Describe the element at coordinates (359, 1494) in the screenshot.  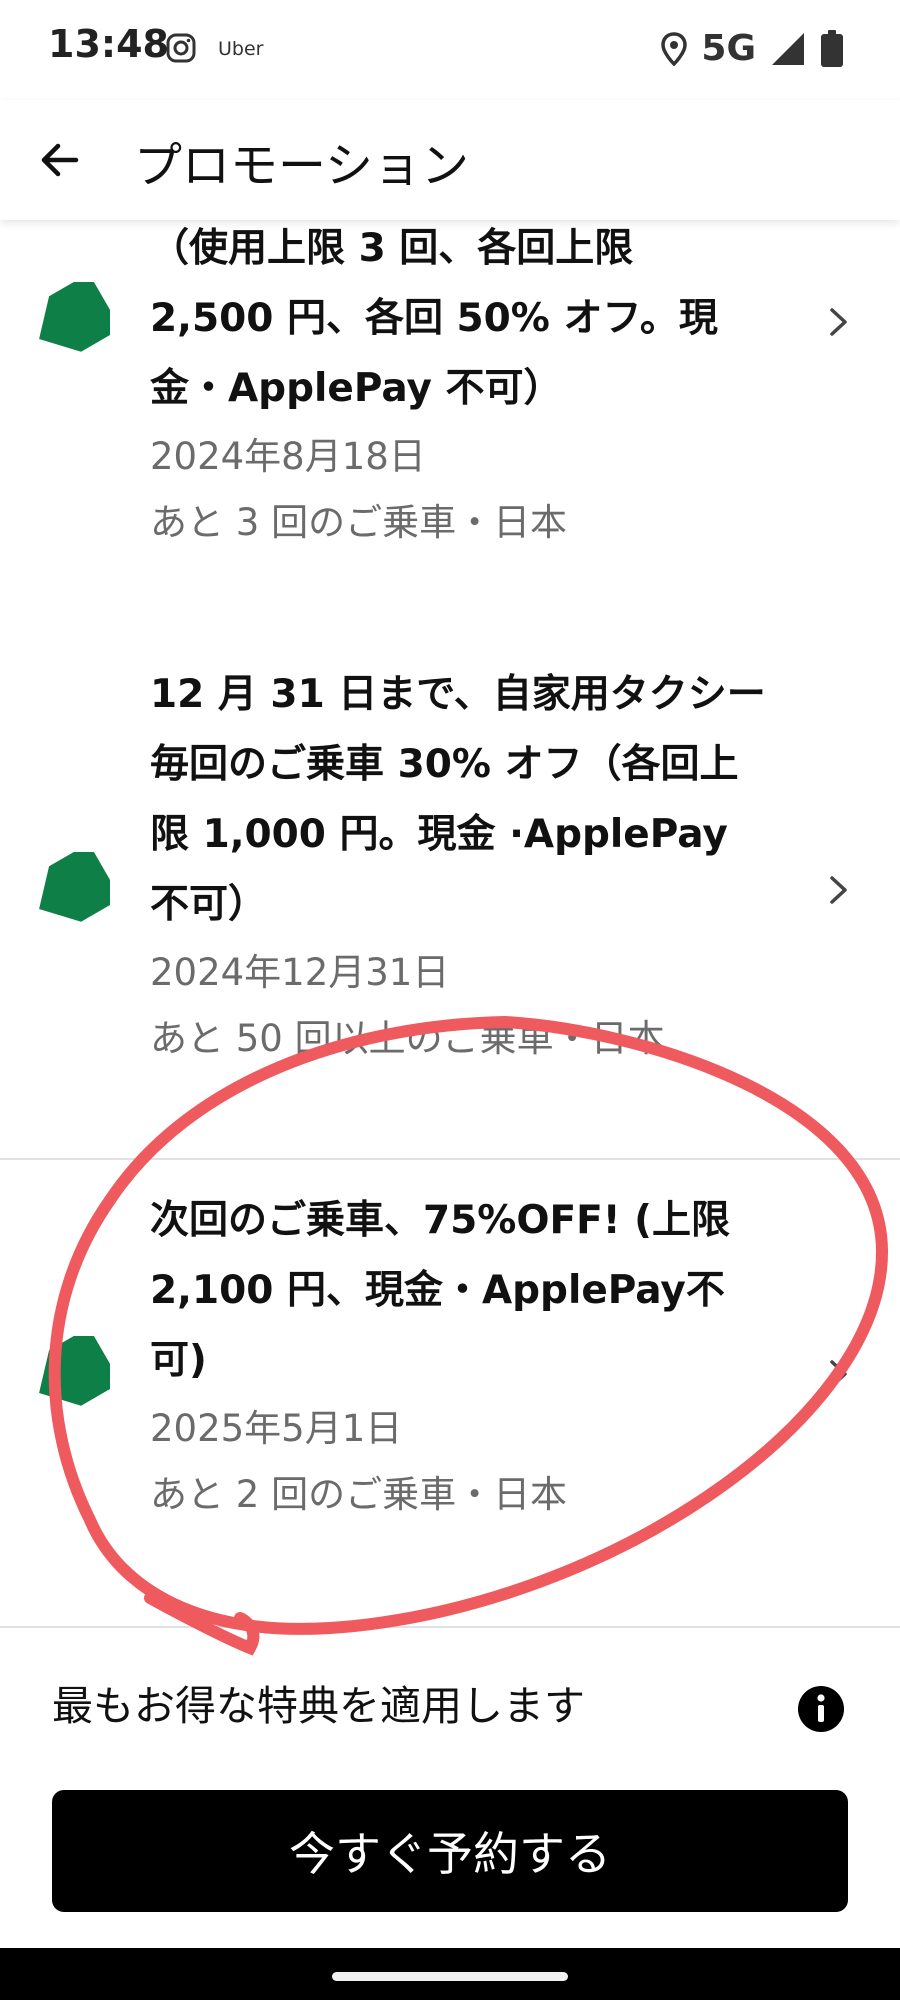
I see `promotion-rides-remaining: あと 2 回のご乗車・日本` at that location.